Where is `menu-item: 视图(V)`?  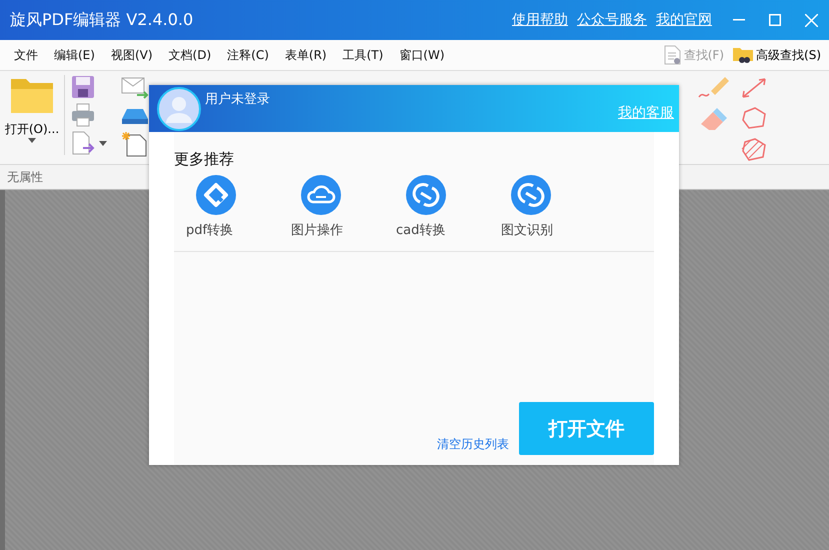
menu-item: 视图(V) is located at coordinates (131, 55).